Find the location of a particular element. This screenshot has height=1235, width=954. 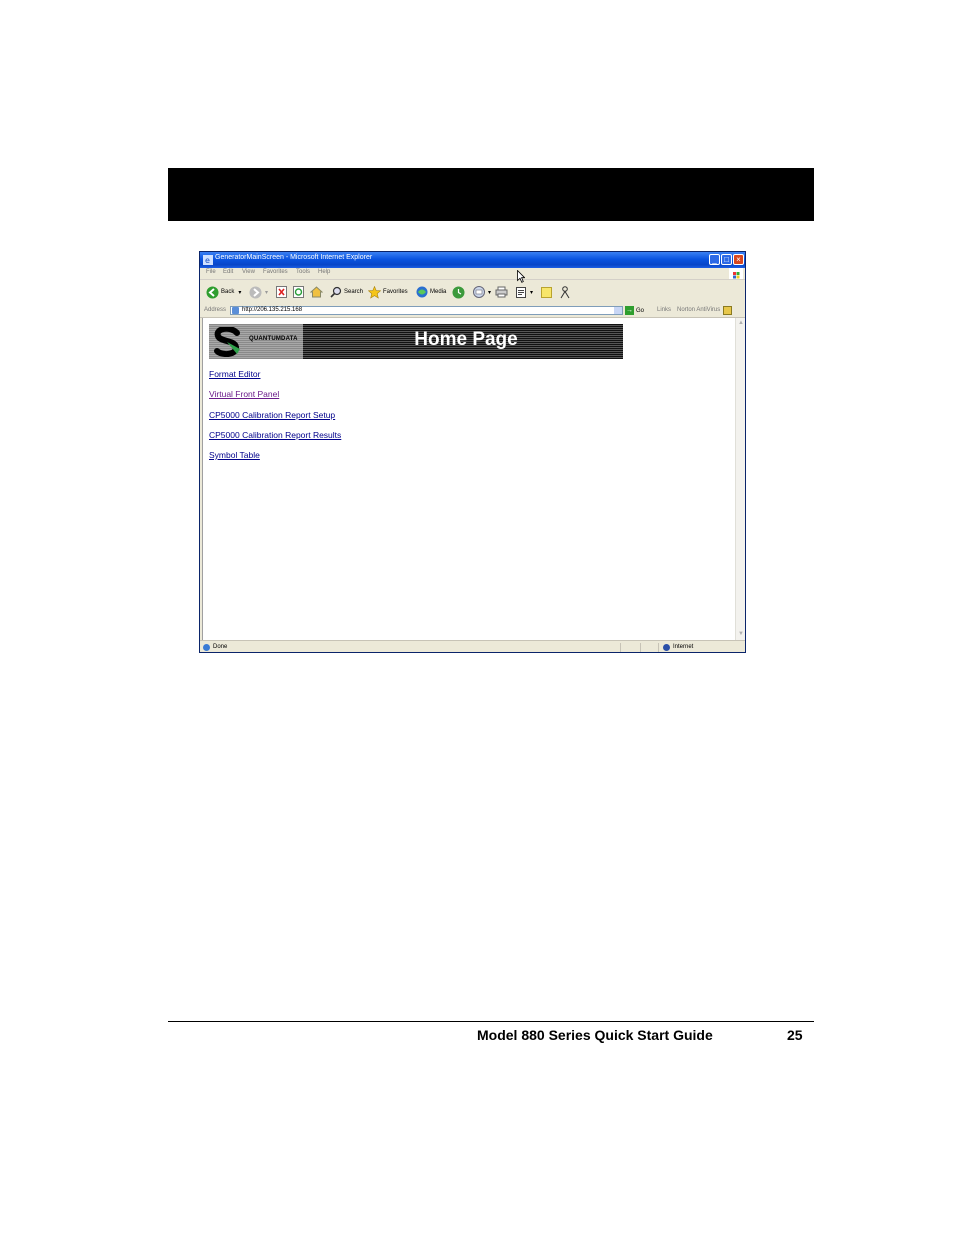

stop-button is located at coordinates (281, 292).